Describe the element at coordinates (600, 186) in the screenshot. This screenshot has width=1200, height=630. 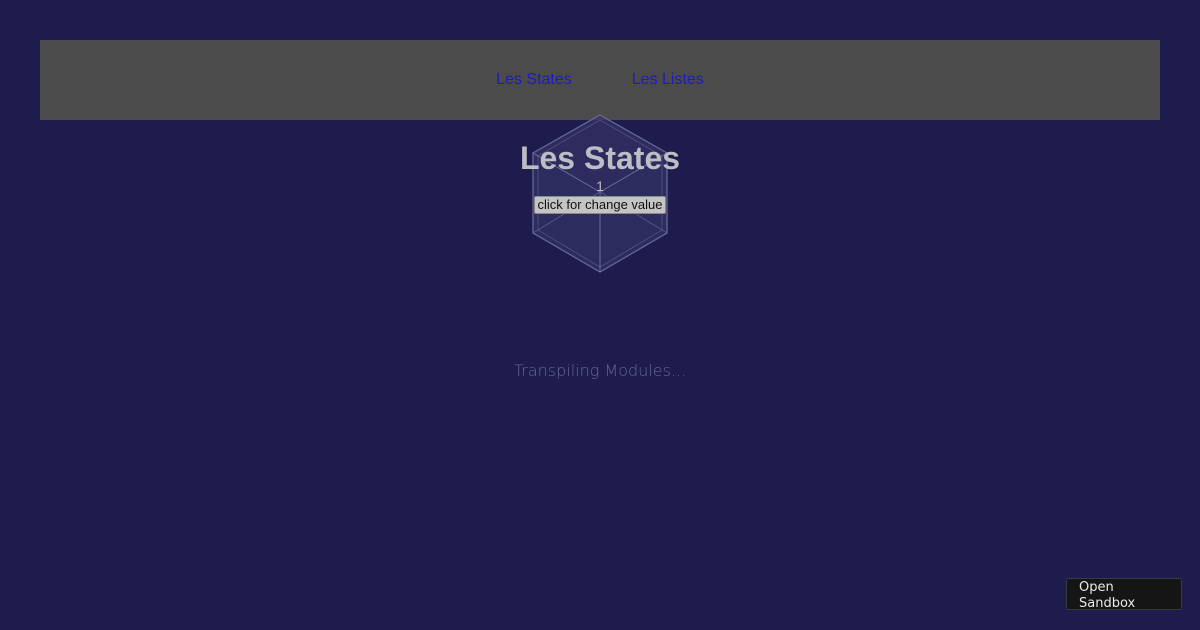
I see `counter-value: 1` at that location.